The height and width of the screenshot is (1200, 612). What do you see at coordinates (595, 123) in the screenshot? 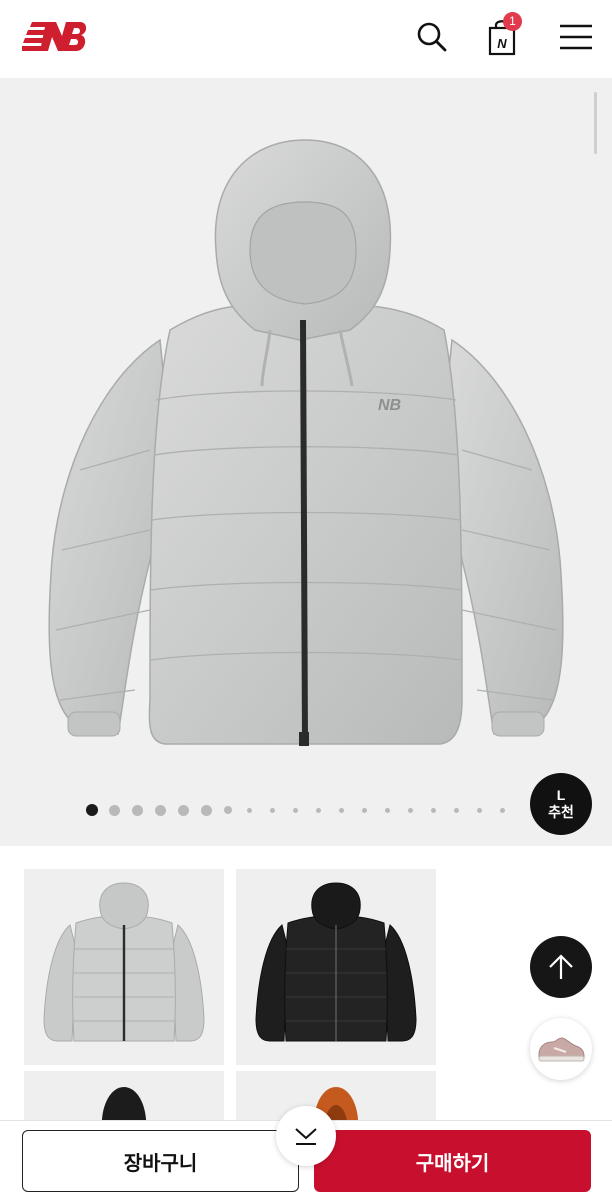
I see `gallery-scroll-indicator` at bounding box center [595, 123].